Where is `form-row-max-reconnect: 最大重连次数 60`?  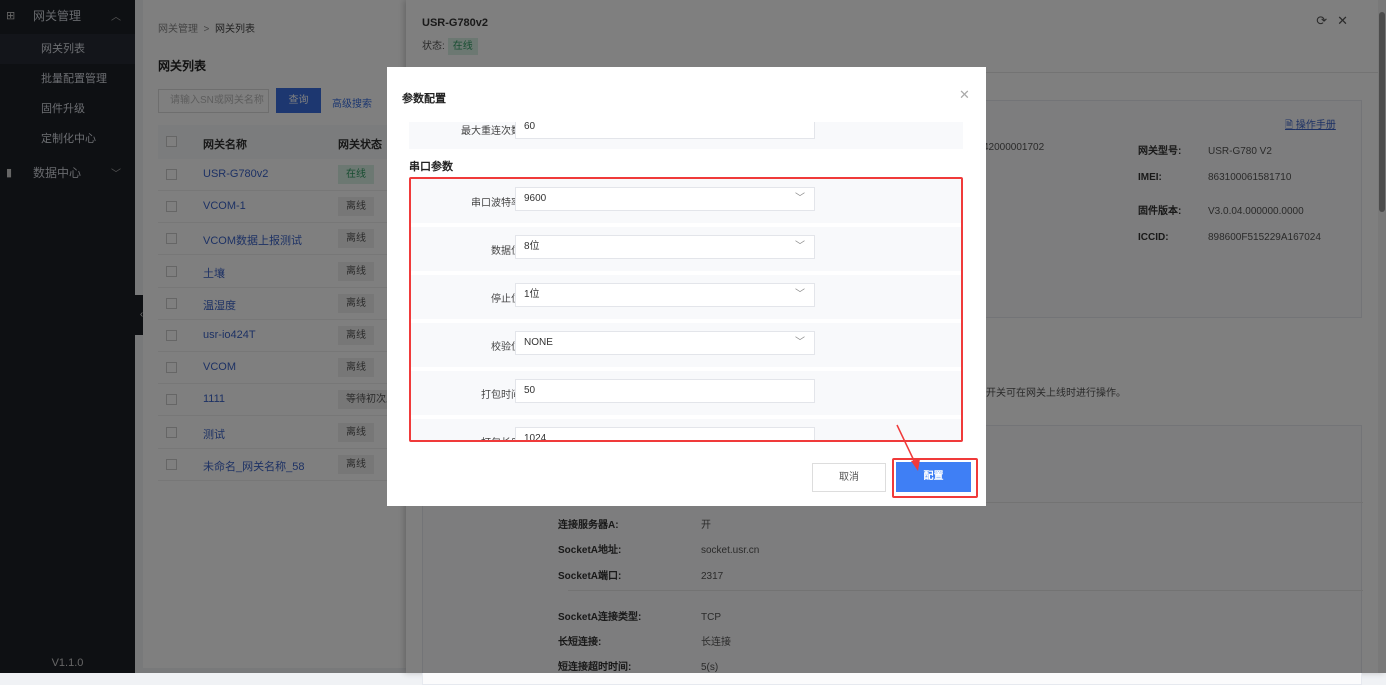
form-row-max-reconnect: 最大重连次数 60 is located at coordinates (686, 135).